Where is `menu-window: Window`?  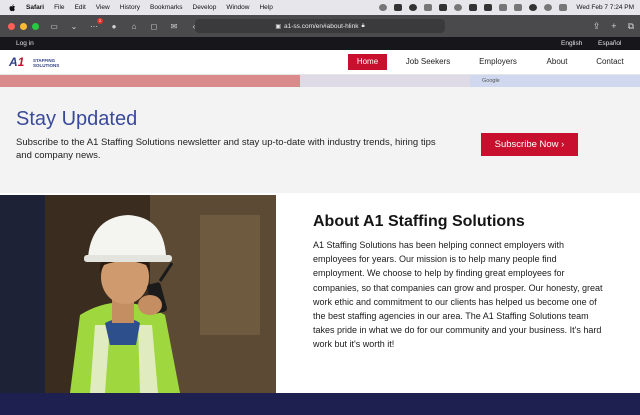
menu-window: Window is located at coordinates (237, 7).